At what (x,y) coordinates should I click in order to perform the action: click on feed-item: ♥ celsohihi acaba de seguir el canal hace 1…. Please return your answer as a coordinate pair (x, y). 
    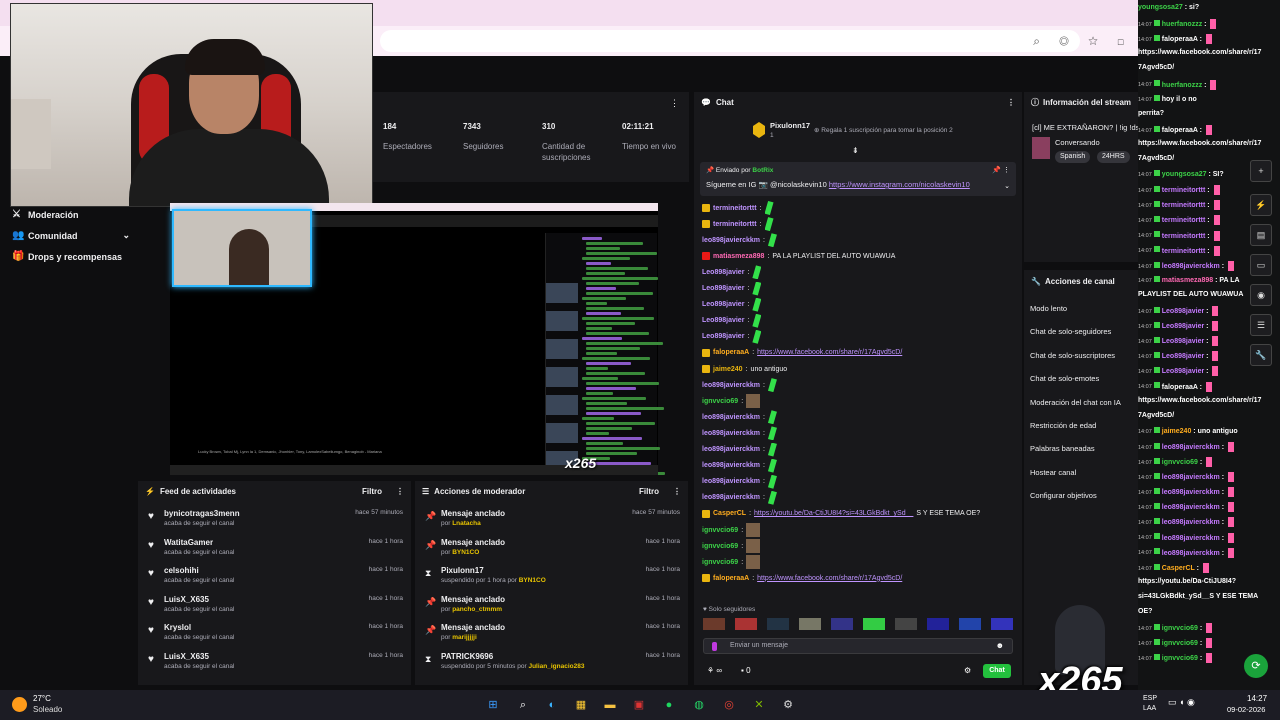
    Looking at the image, I should click on (274, 578).